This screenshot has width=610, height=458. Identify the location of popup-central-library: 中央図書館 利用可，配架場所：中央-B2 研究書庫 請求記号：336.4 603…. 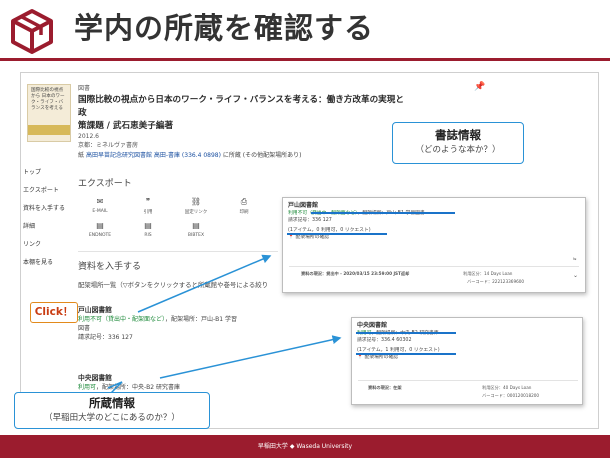
(467, 361).